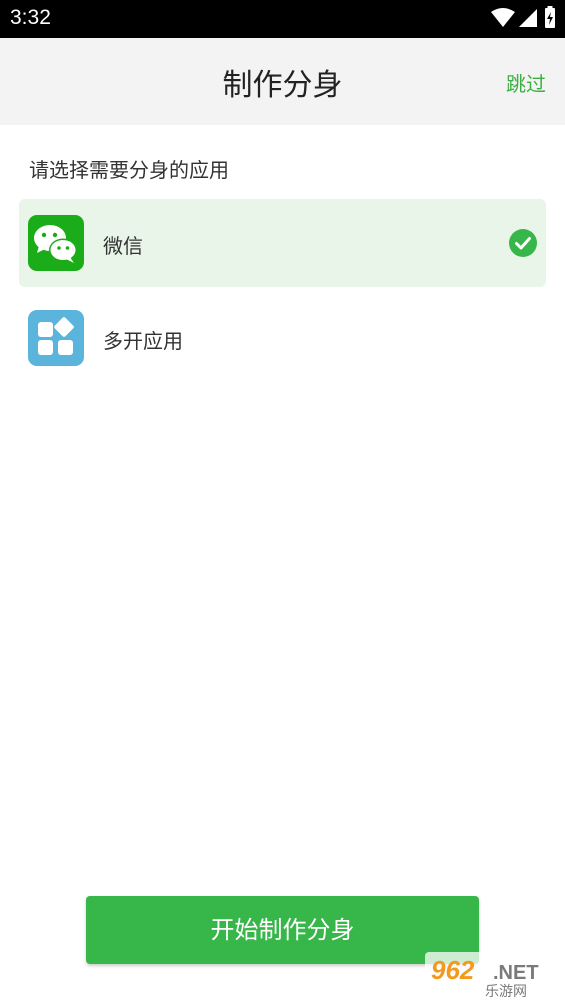 This screenshot has height=1004, width=565. Describe the element at coordinates (56, 338) in the screenshot. I see `multi-app-icon` at that location.